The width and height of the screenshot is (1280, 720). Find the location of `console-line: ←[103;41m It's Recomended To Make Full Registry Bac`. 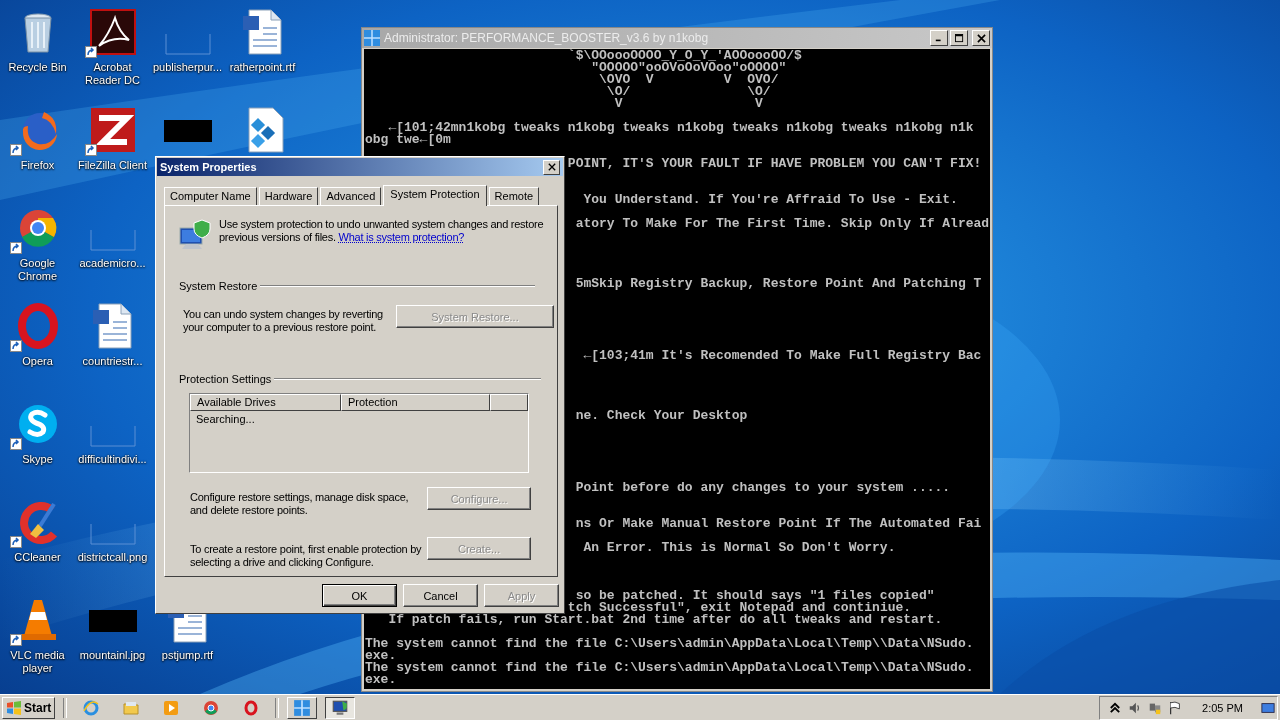

console-line: ←[103;41m It's Recomended To Make Full Registry Bac is located at coordinates (782, 356).